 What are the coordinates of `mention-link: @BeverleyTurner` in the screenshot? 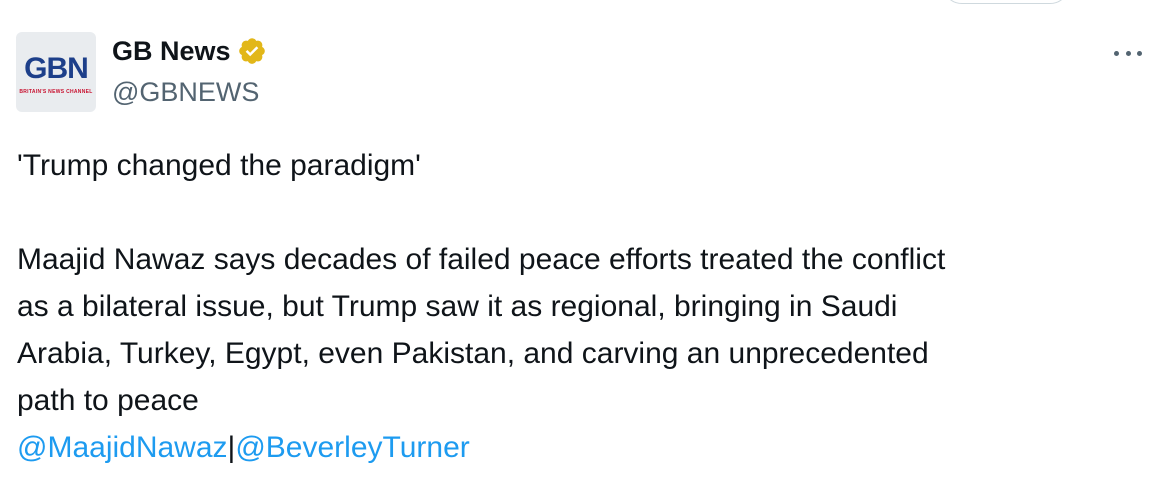 It's located at (352, 447).